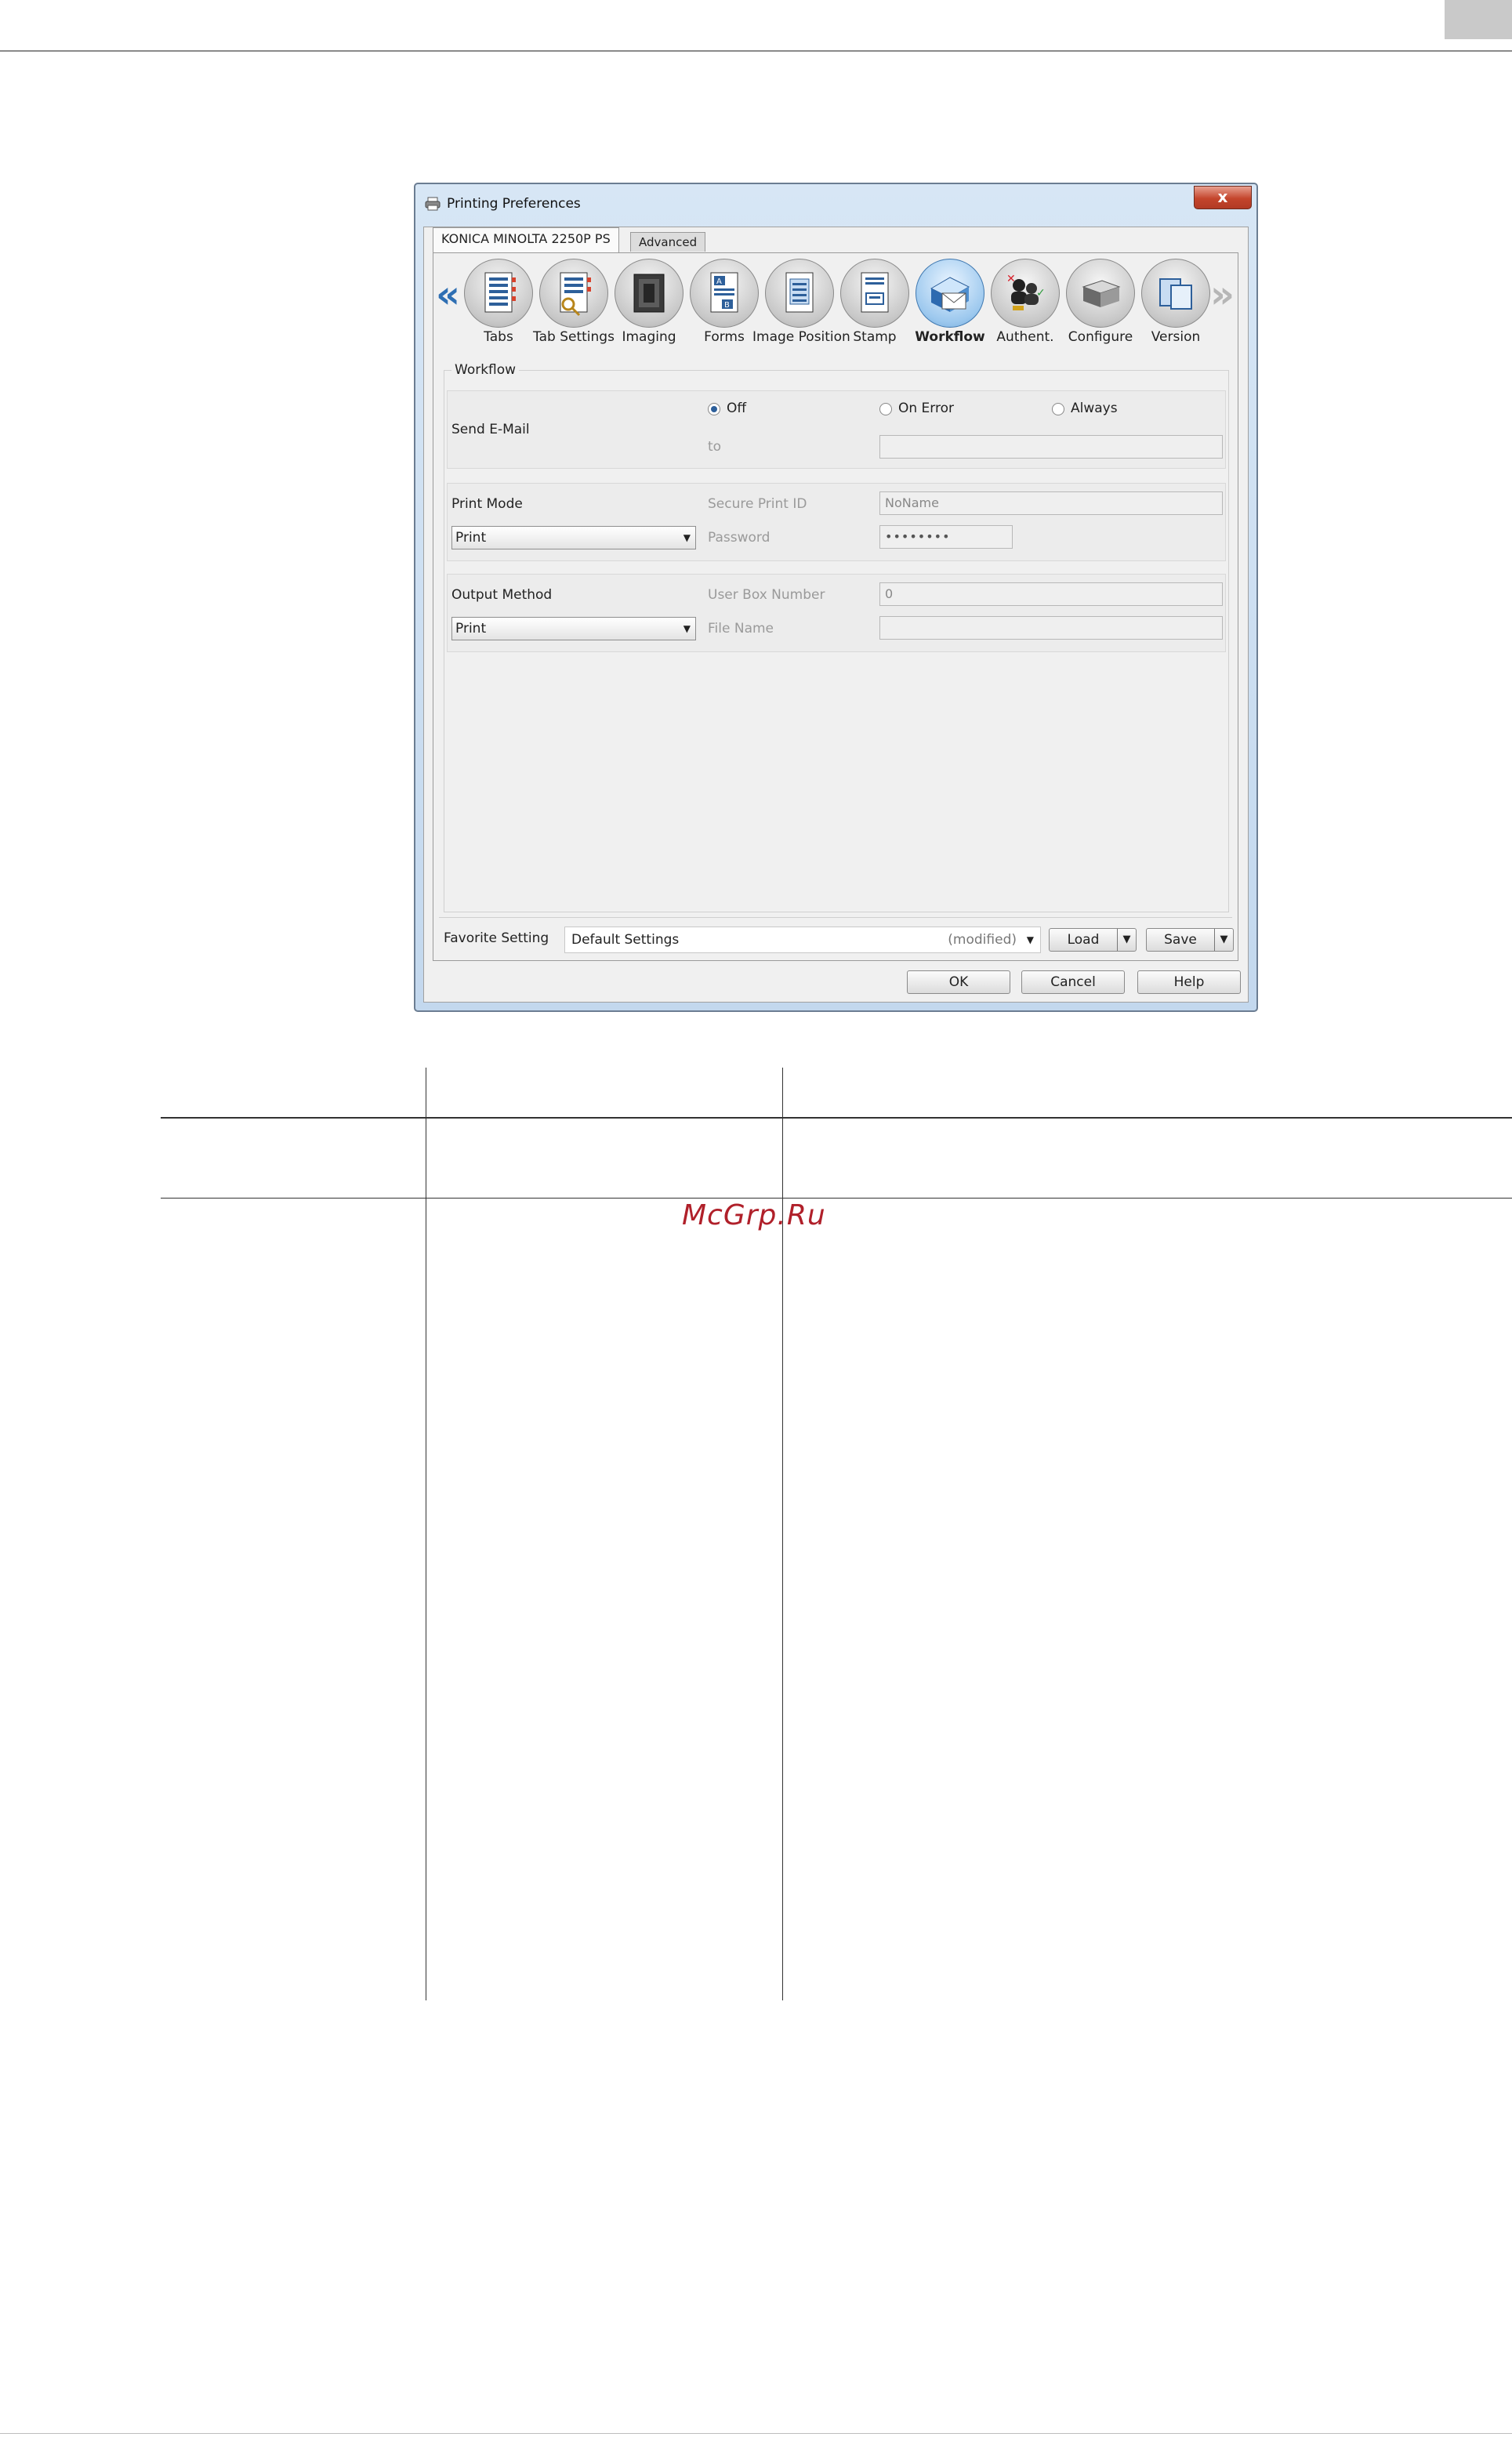 This screenshot has width=1512, height=2437. I want to click on secure-print-id-field: NoName, so click(1051, 503).